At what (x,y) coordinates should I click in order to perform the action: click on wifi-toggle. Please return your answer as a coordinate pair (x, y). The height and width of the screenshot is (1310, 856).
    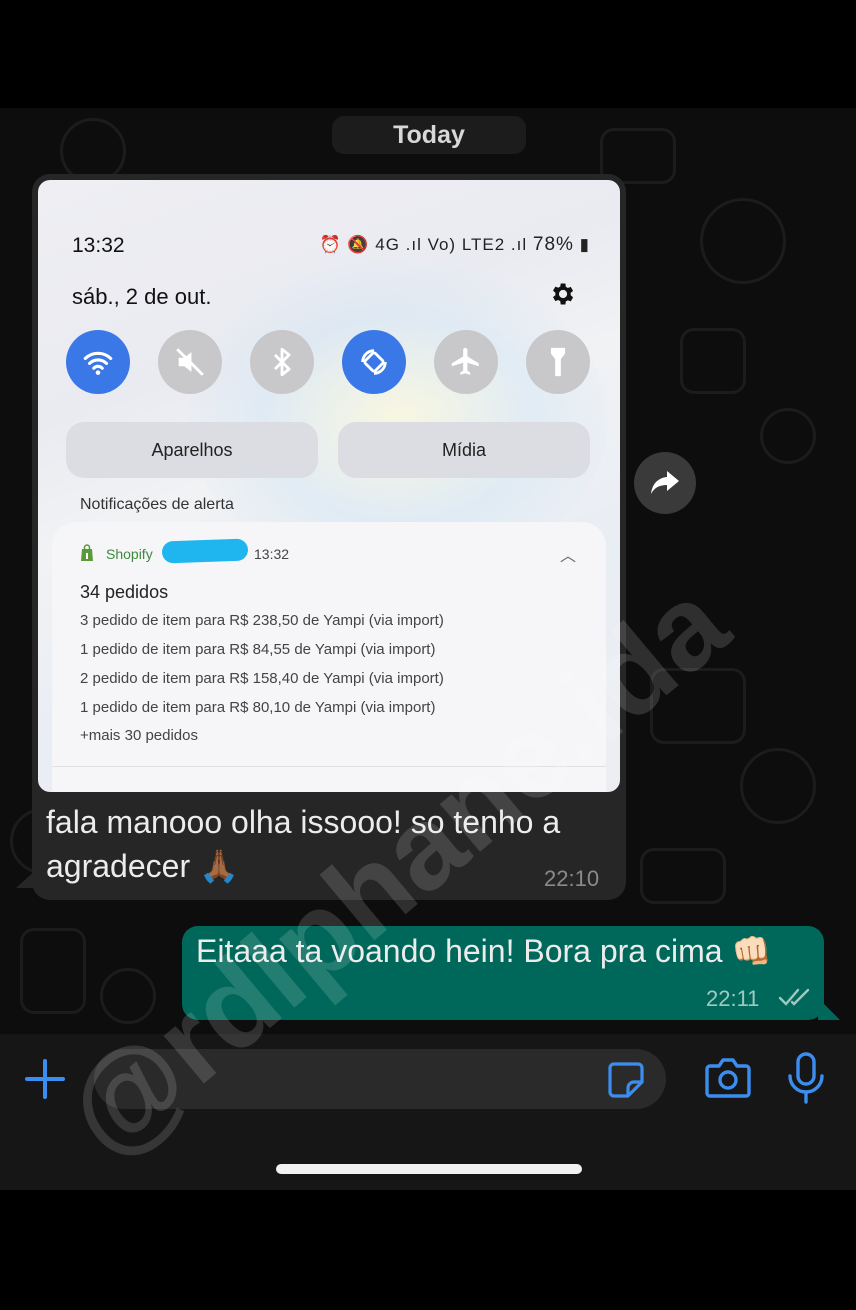
    Looking at the image, I should click on (98, 362).